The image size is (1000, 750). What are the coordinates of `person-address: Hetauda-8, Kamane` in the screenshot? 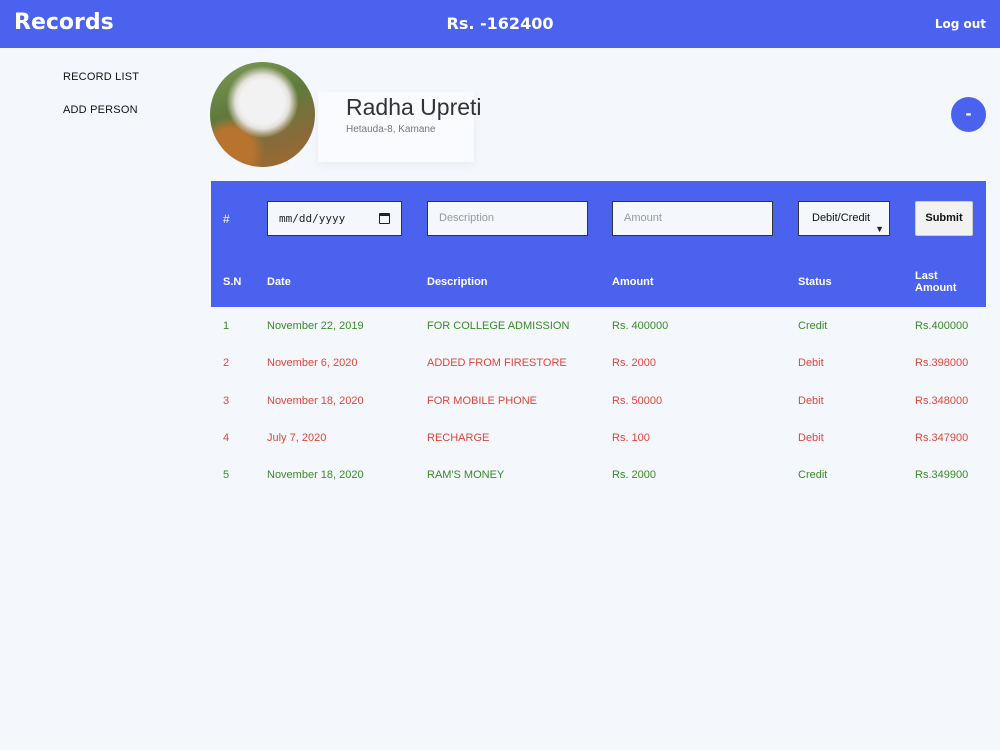 It's located at (391, 129).